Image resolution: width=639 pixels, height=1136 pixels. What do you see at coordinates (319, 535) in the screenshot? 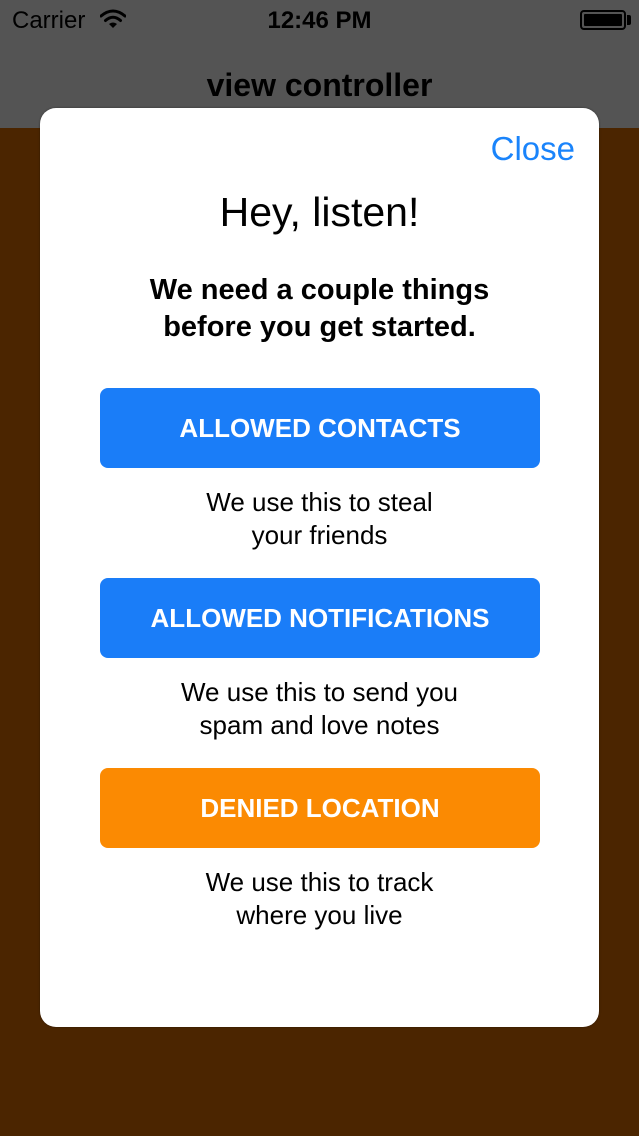
I see `description-line: your friends` at bounding box center [319, 535].